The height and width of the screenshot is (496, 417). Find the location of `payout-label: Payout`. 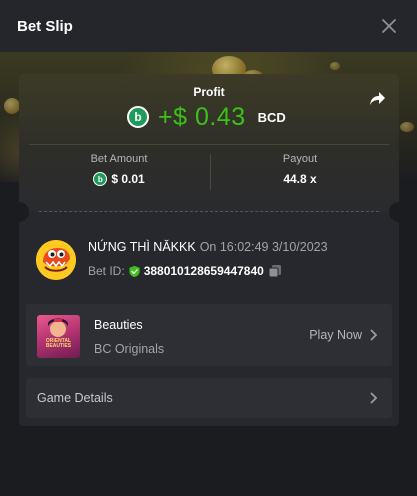

payout-label: Payout is located at coordinates (300, 159).